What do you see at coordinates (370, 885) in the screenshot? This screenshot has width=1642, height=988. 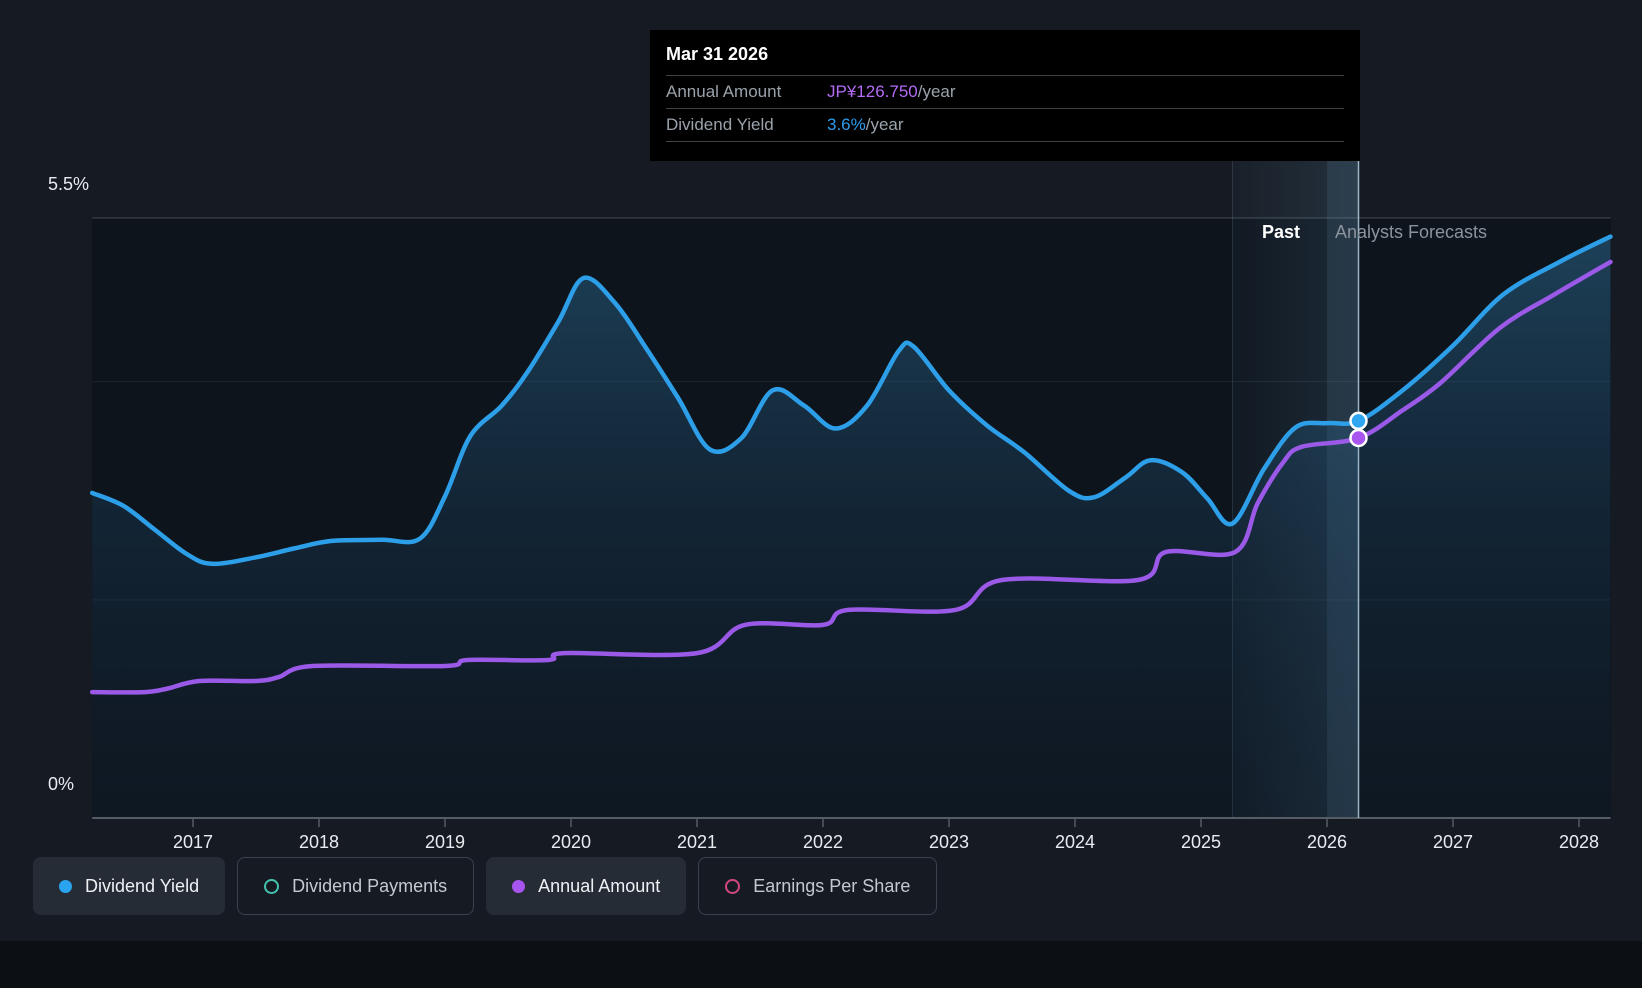 I see `legend-label: Dividend Payments` at bounding box center [370, 885].